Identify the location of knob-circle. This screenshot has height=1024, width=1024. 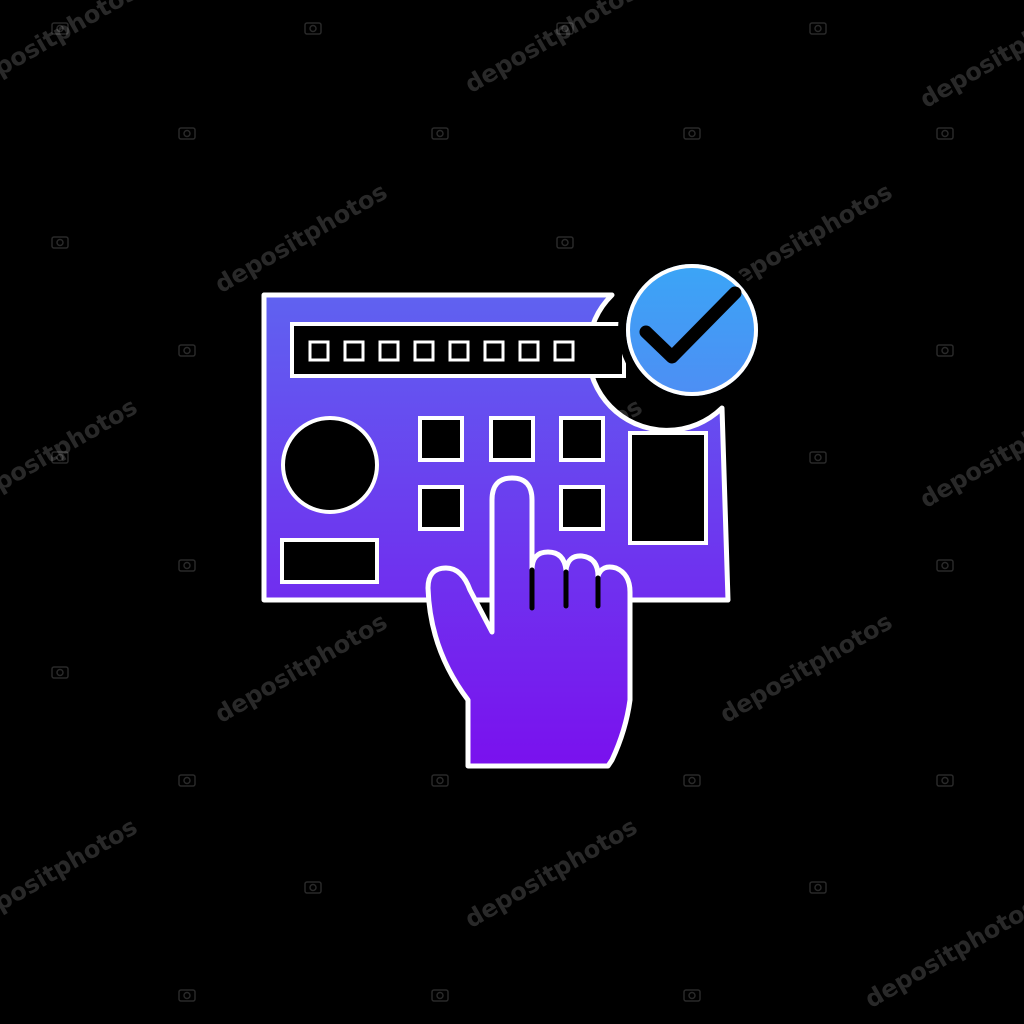
(330, 465).